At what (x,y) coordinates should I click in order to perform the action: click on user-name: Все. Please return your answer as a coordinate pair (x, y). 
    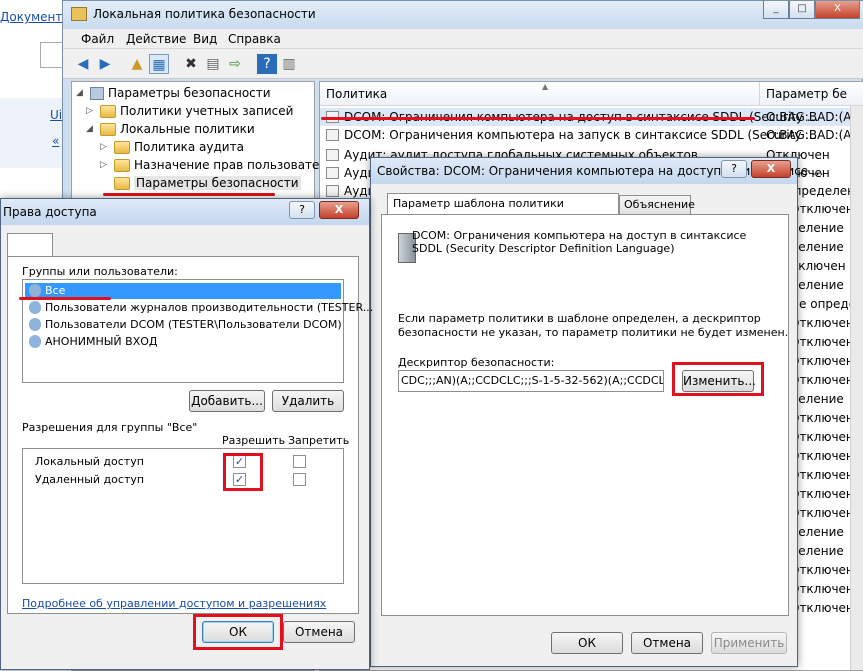
    Looking at the image, I should click on (55, 290).